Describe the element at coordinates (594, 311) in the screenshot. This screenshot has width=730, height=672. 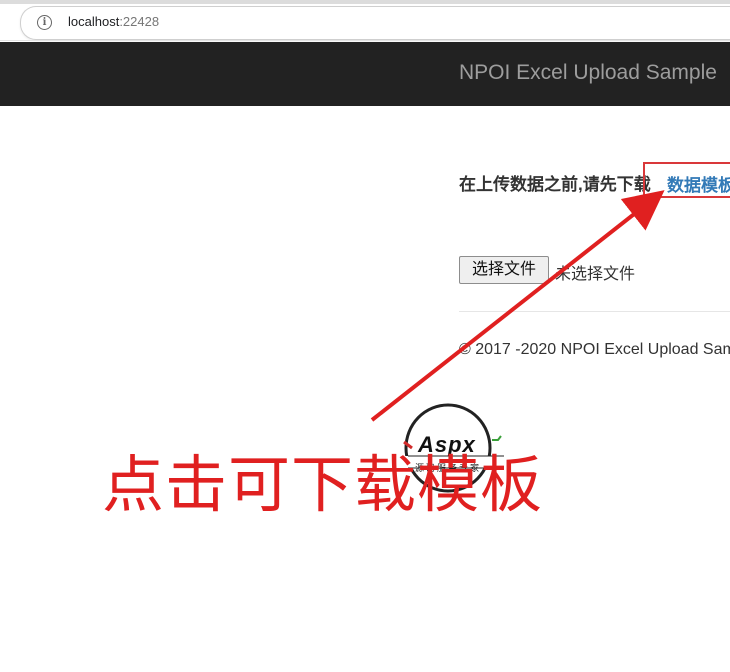
I see `footer-divider` at that location.